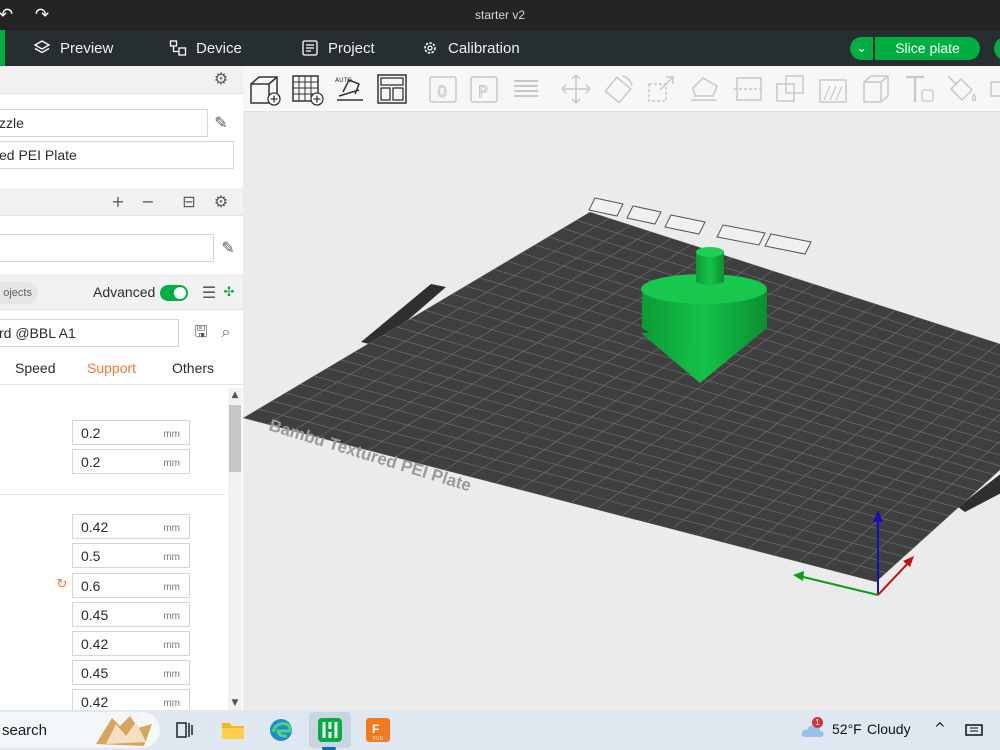 This screenshot has width=1000, height=750. Describe the element at coordinates (974, 730) in the screenshot. I see `network-icon` at that location.